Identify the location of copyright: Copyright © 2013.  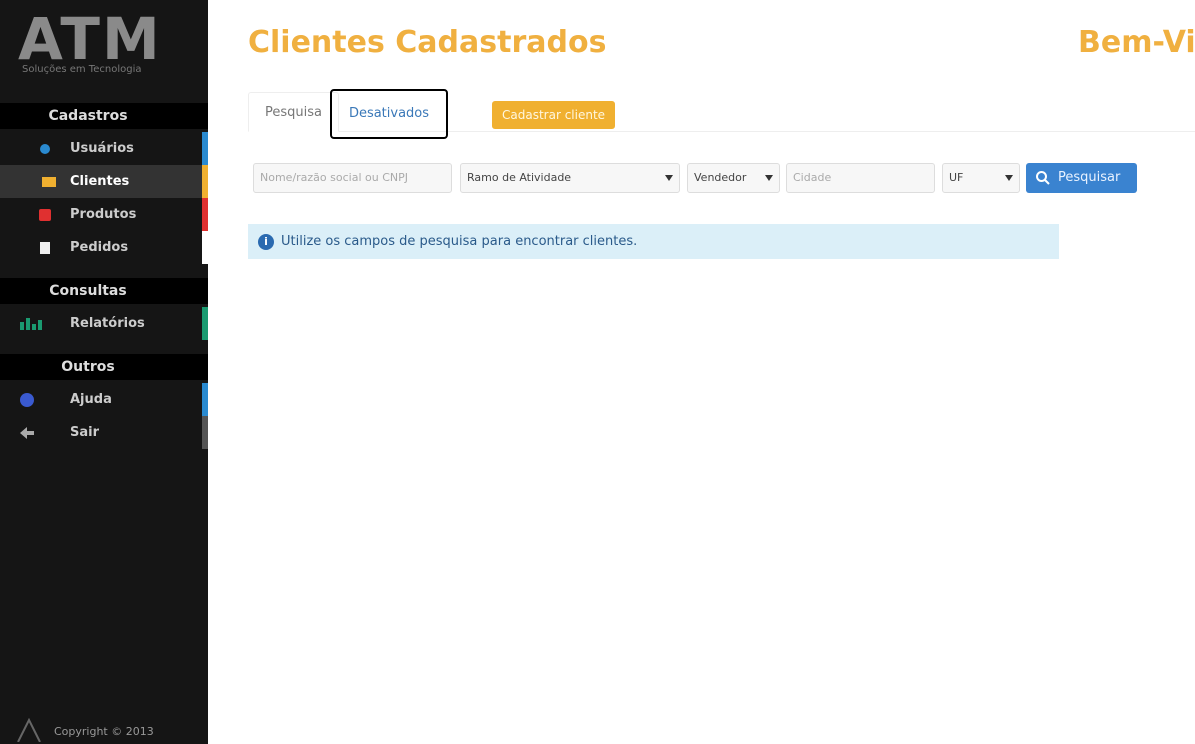
(111, 730).